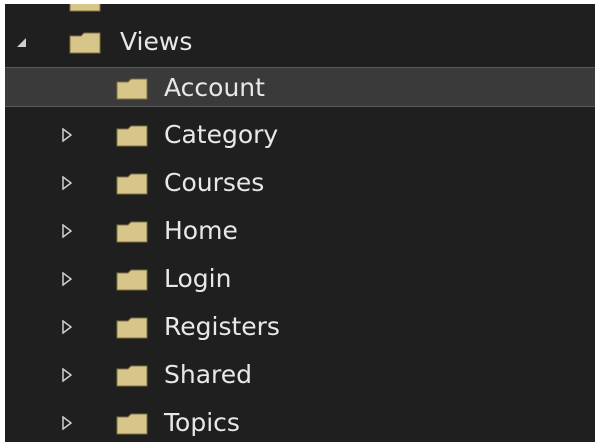 The image size is (595, 446). Describe the element at coordinates (208, 374) in the screenshot. I see `tree-item-label: Shared` at that location.